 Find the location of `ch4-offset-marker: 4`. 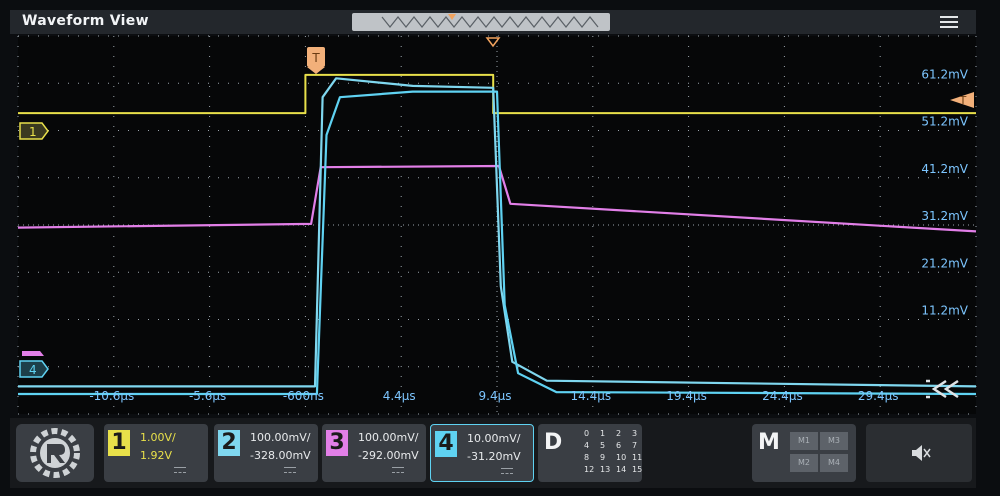

ch4-offset-marker: 4 is located at coordinates (34, 369).